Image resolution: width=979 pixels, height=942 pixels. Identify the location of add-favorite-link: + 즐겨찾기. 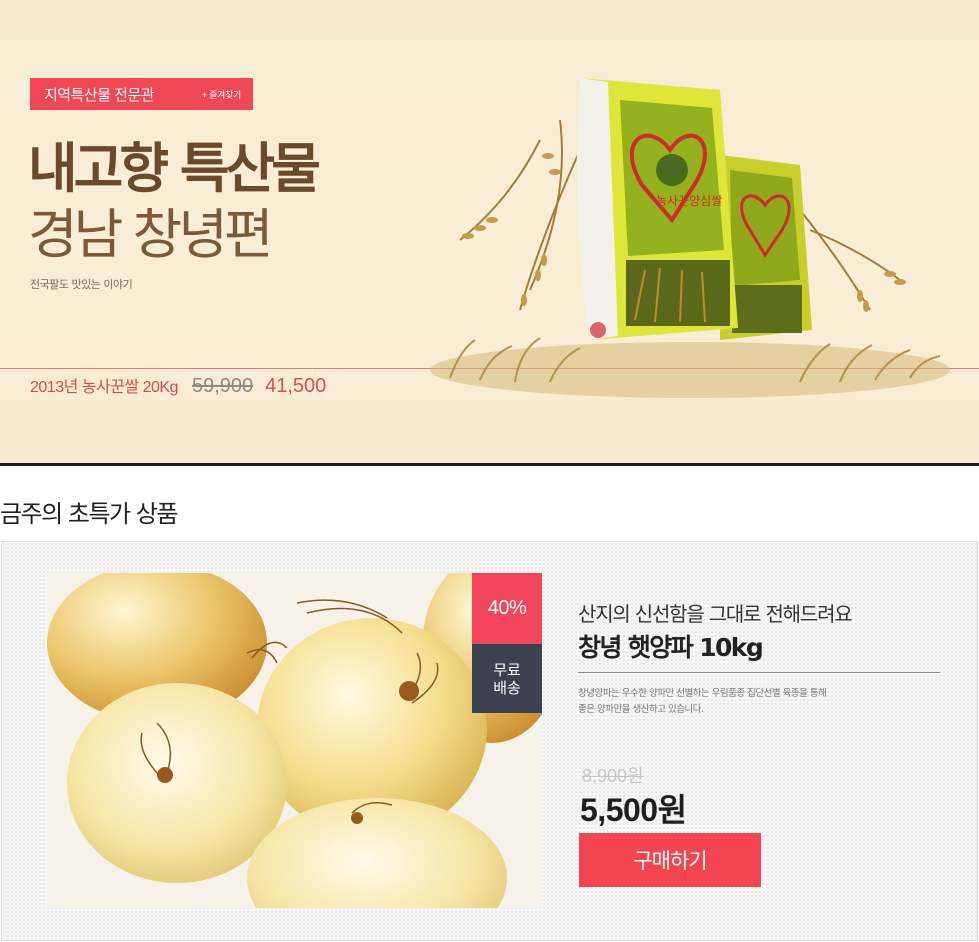
(221, 94).